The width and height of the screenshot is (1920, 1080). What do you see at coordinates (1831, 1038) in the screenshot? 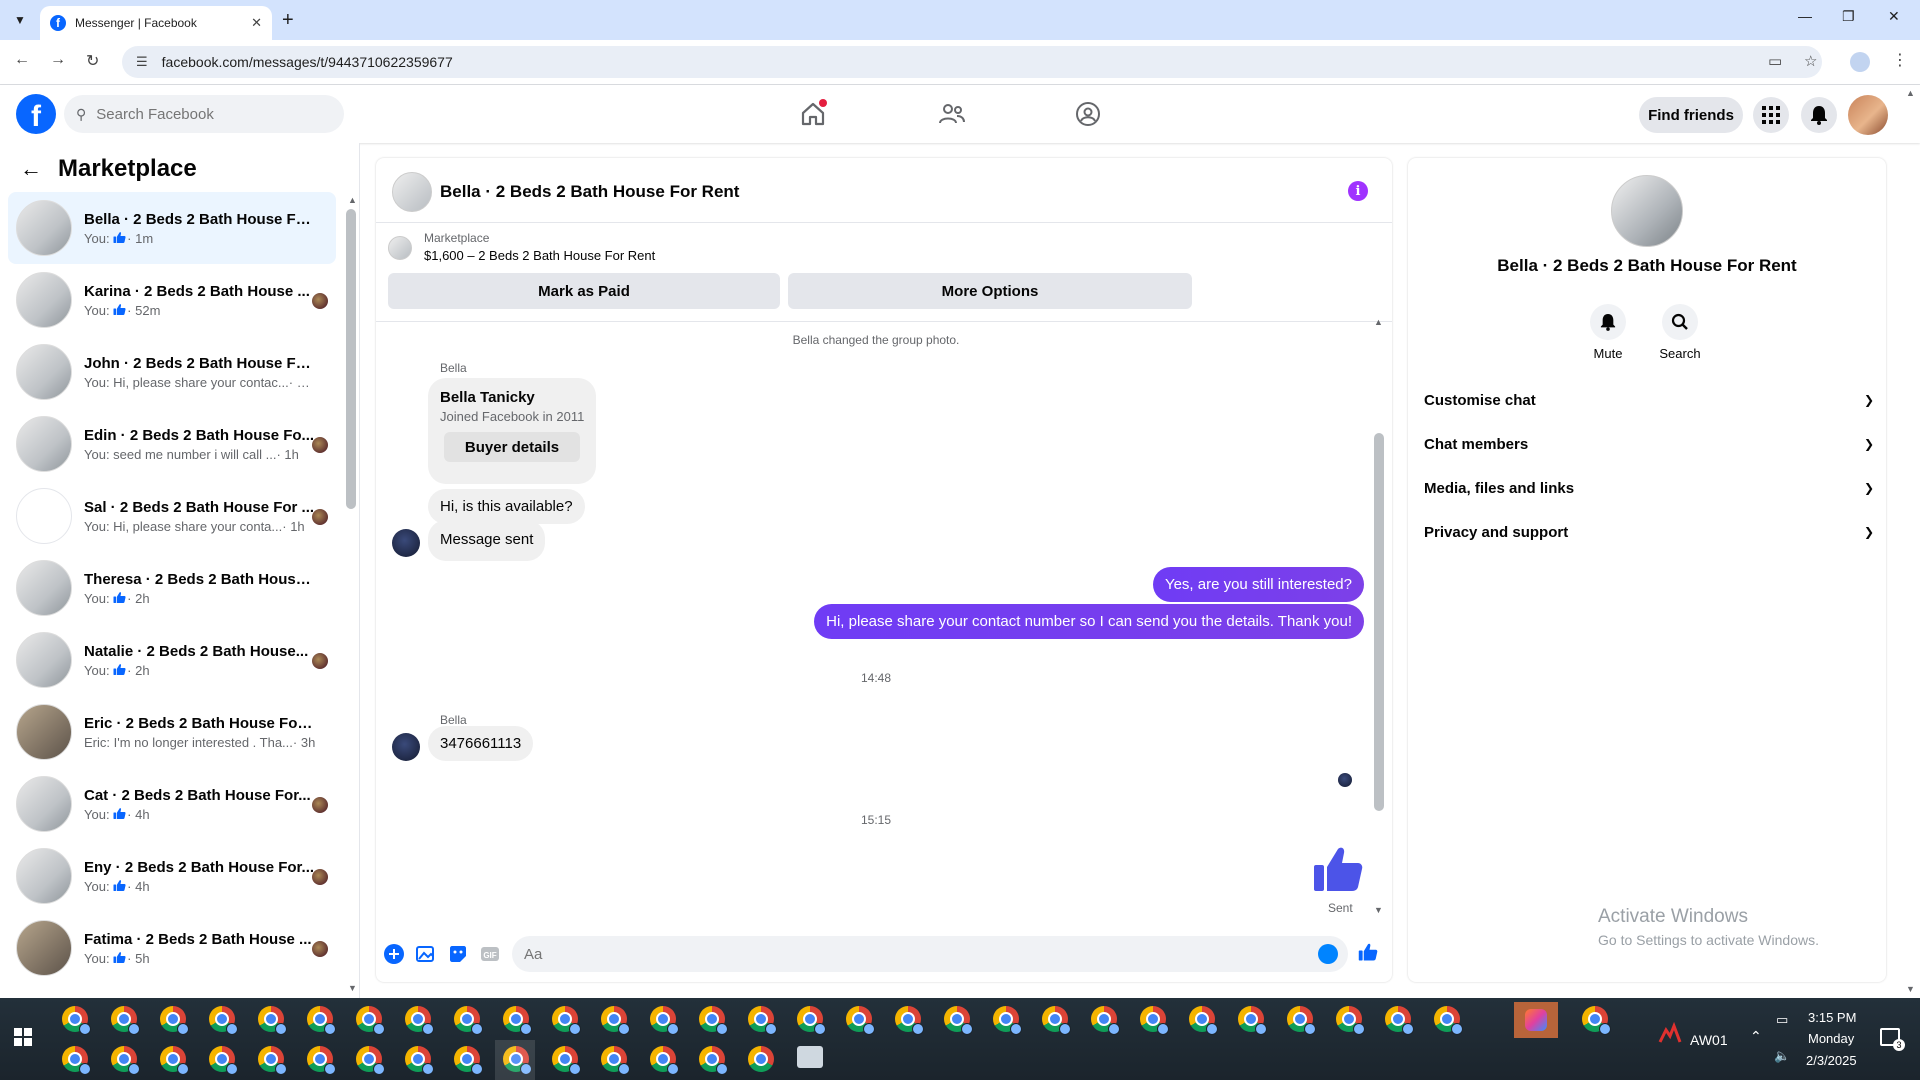
I see `clock-day: Monday` at bounding box center [1831, 1038].